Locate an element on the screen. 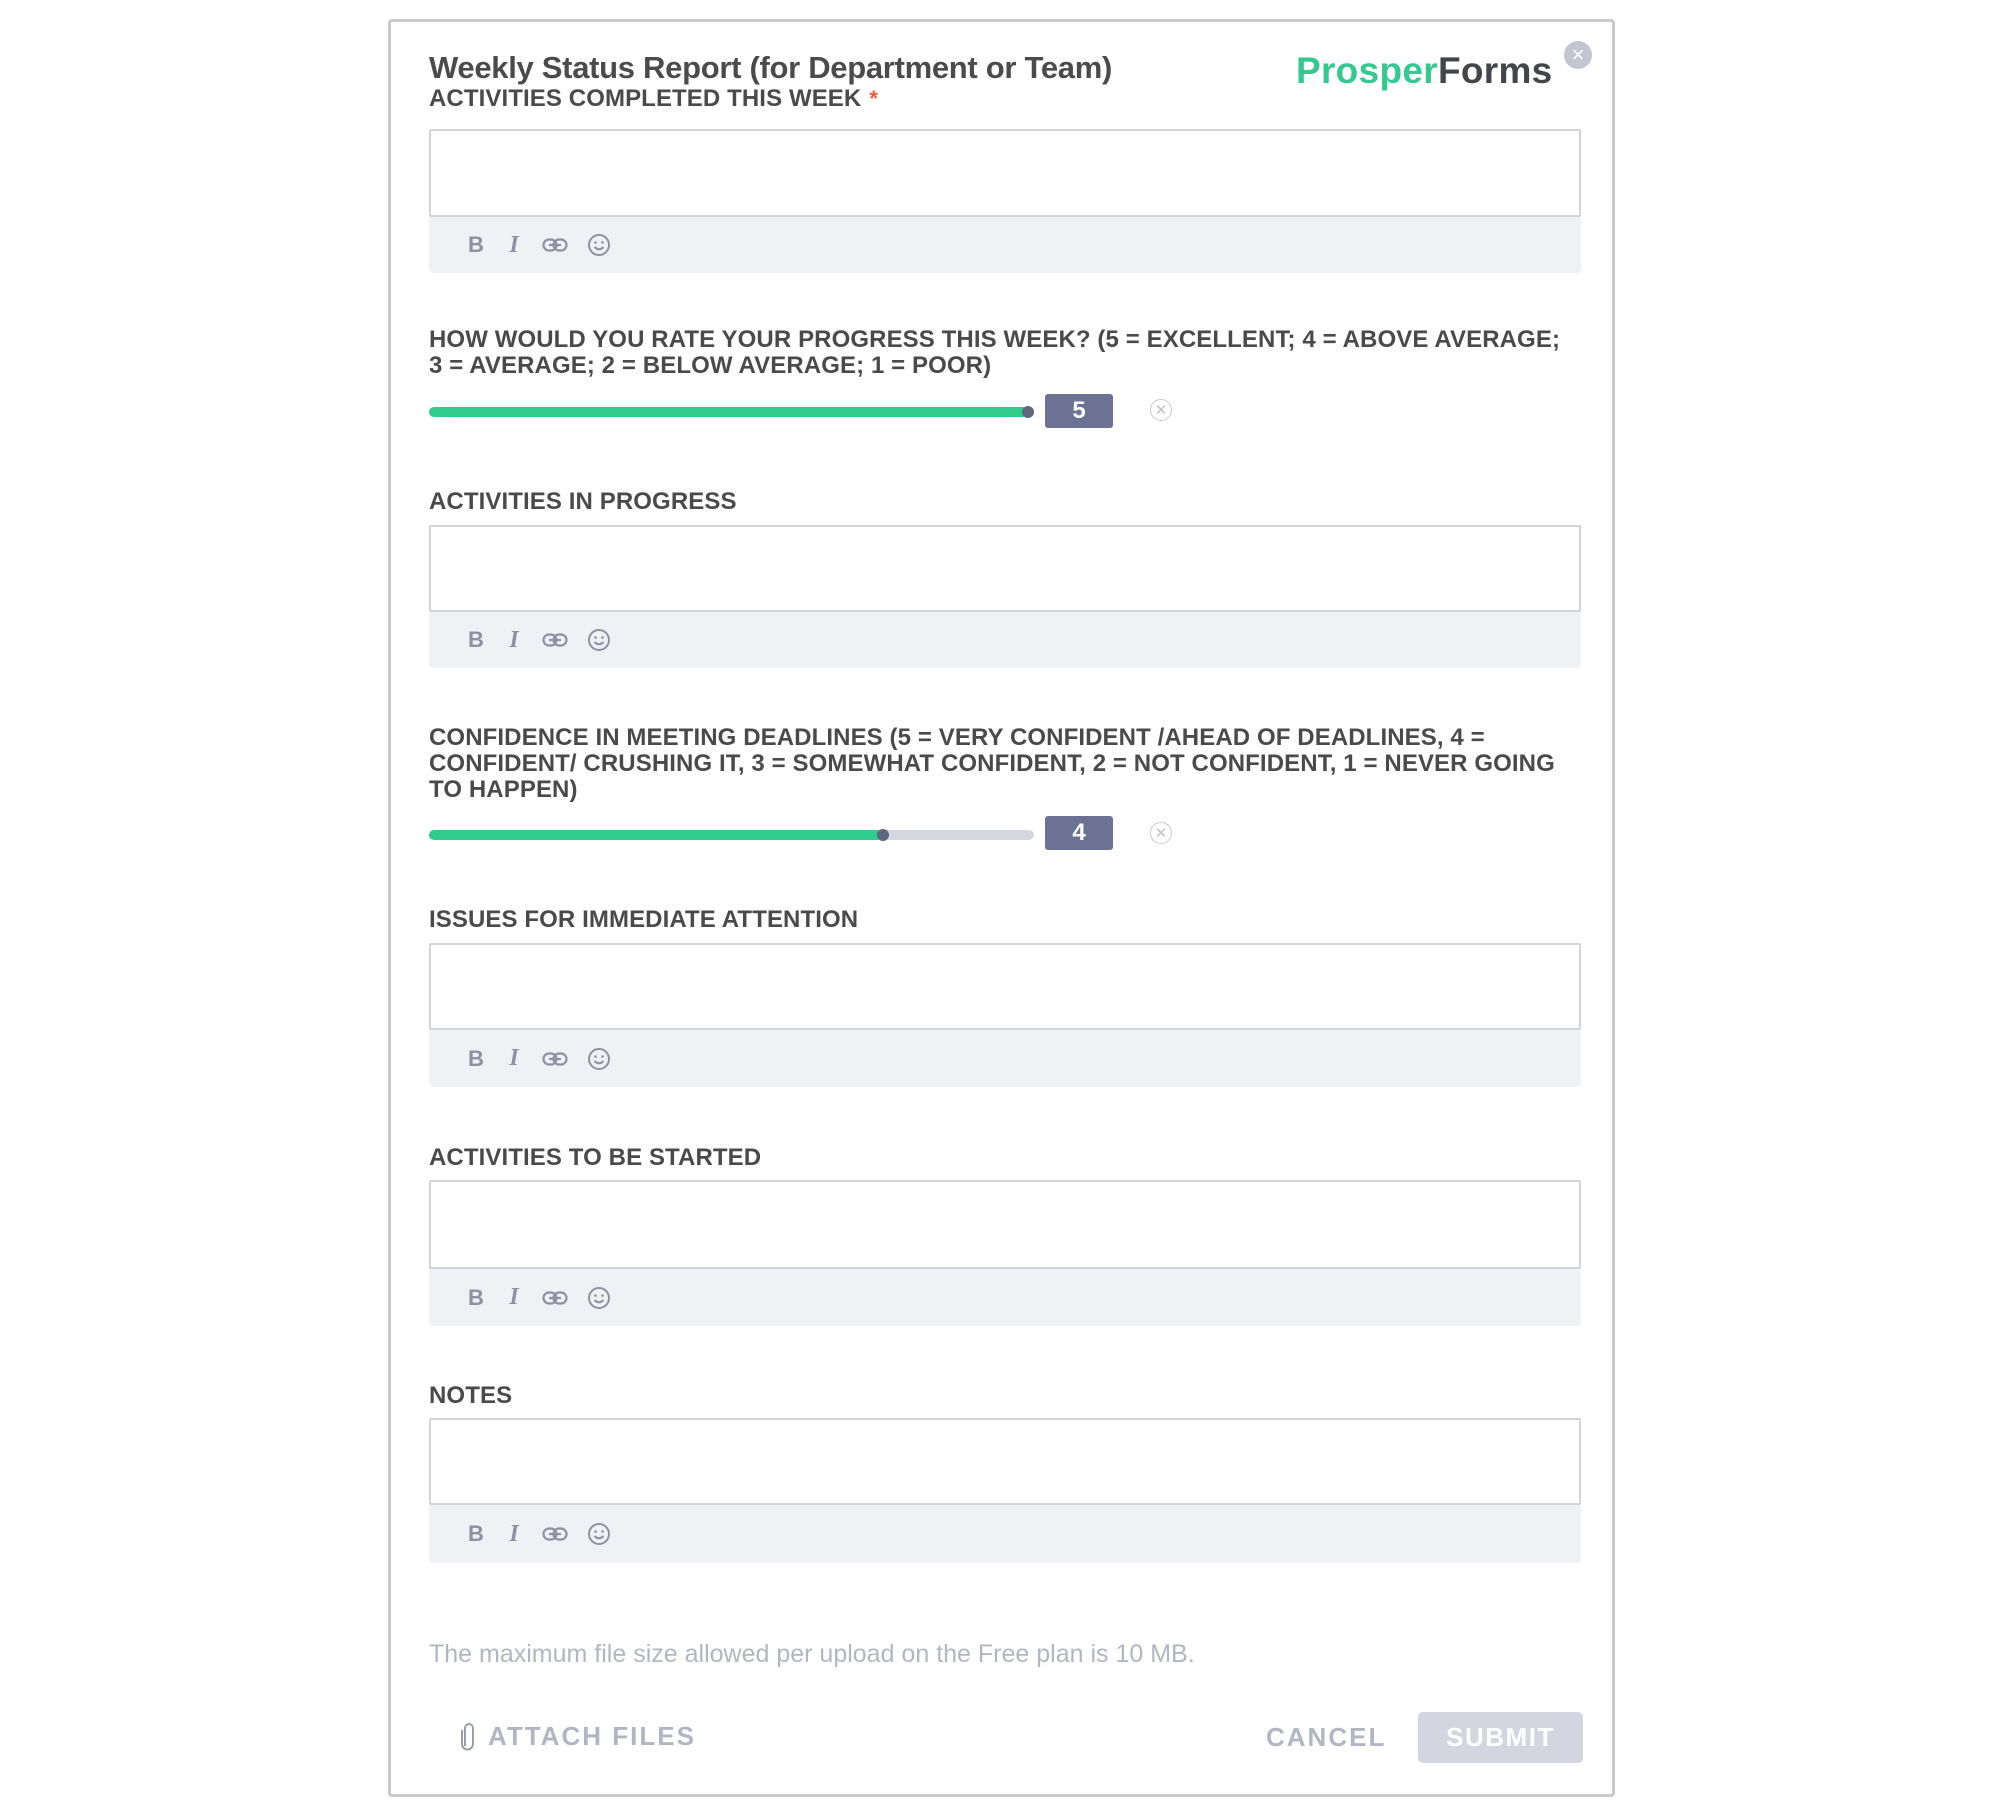 The width and height of the screenshot is (2009, 1812). editor-issues: B I is located at coordinates (1005, 1015).